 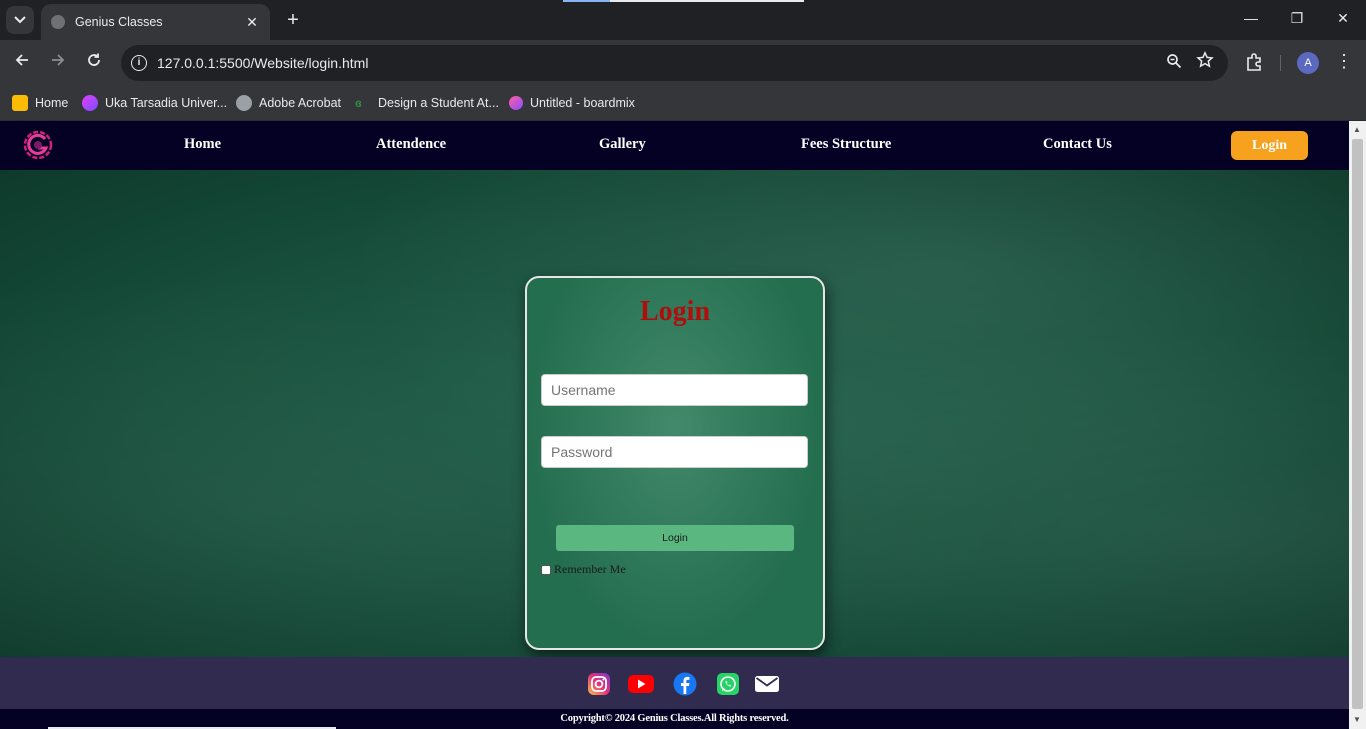 What do you see at coordinates (52, 103) in the screenshot?
I see `bookmark-label: Home` at bounding box center [52, 103].